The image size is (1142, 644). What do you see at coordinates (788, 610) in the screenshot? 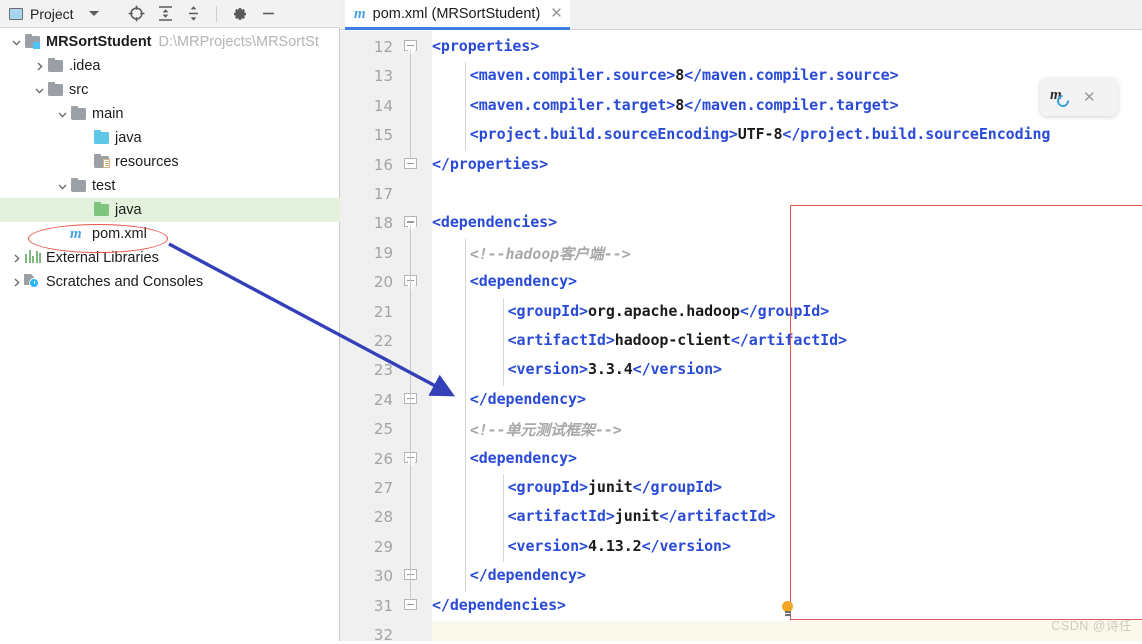
I see `lightbulb-icon` at bounding box center [788, 610].